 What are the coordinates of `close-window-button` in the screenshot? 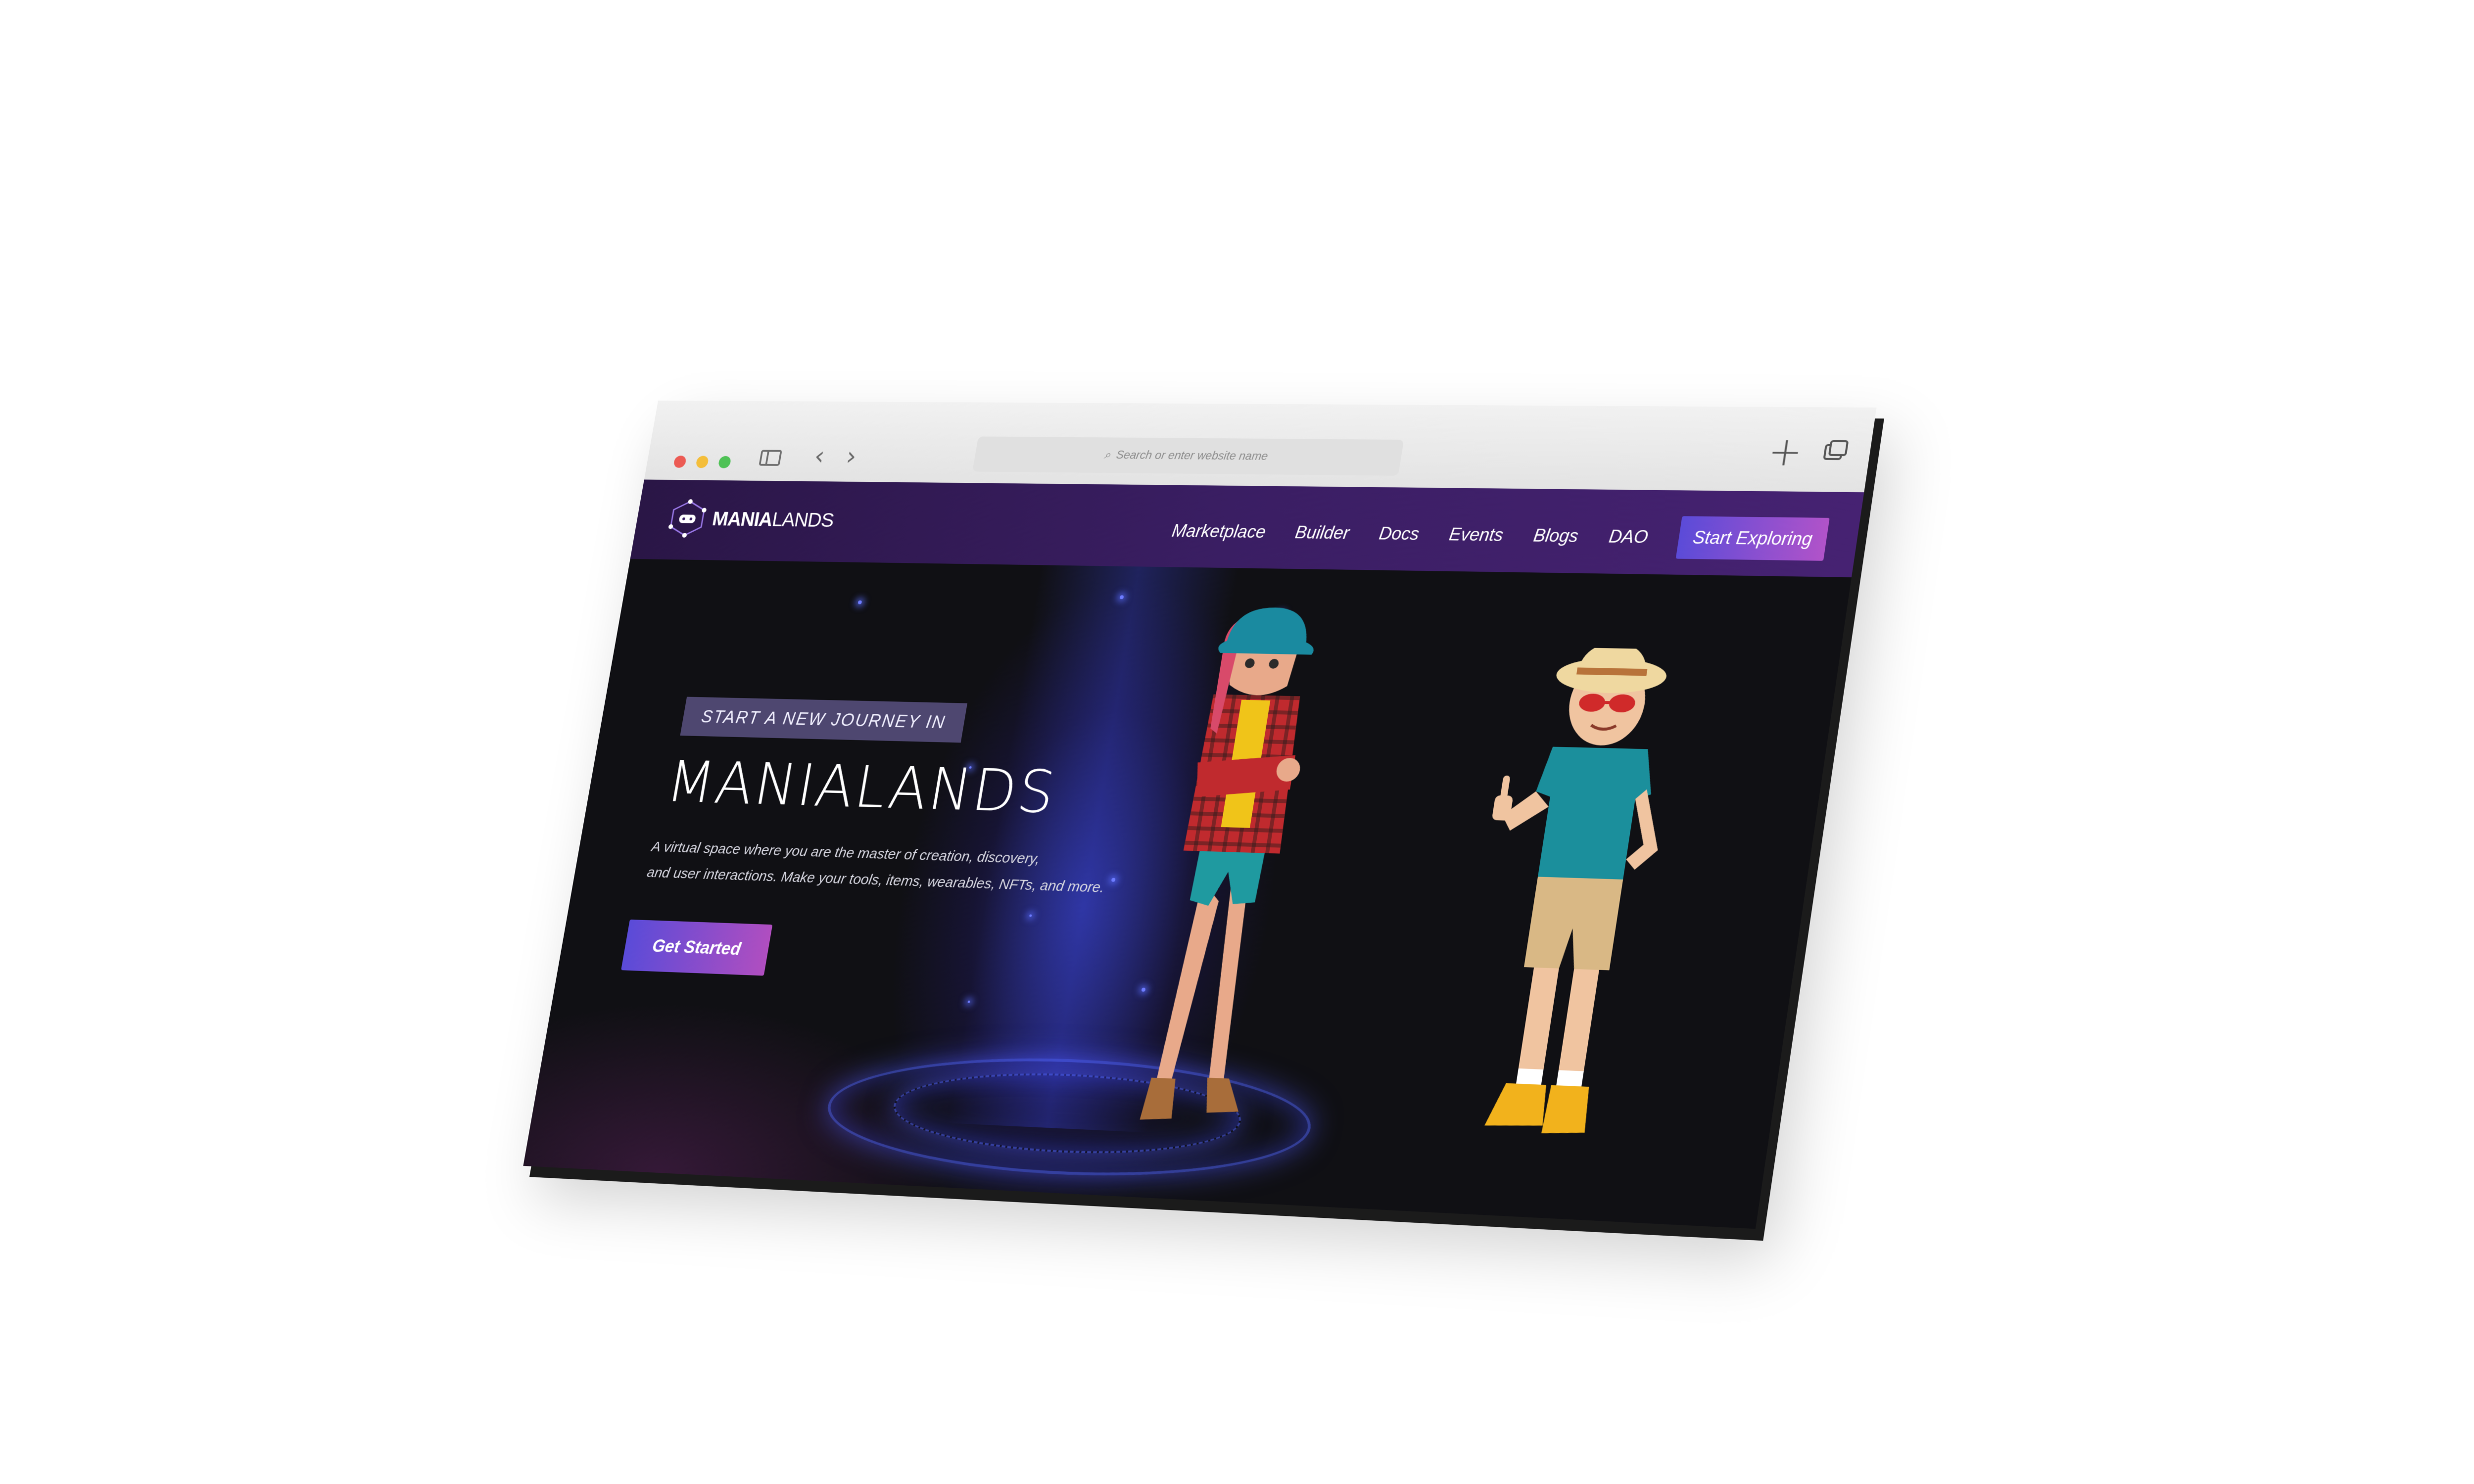 It's located at (680, 462).